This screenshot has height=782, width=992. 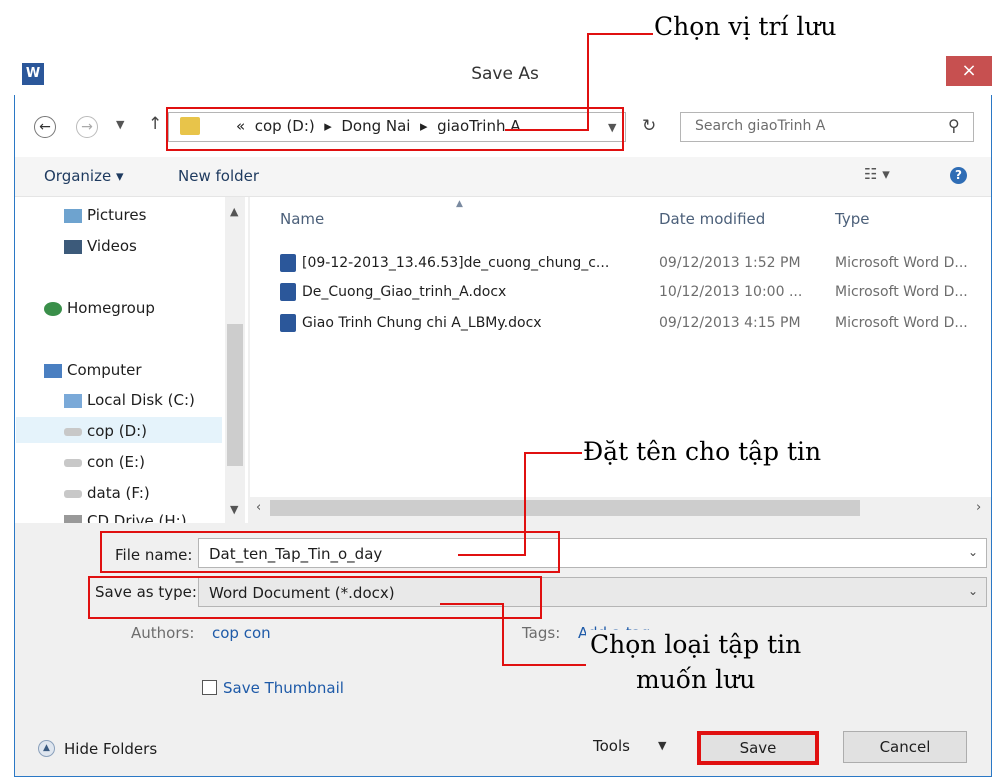 What do you see at coordinates (120, 124) in the screenshot?
I see `recent-locations-chevron-icon: ▼` at bounding box center [120, 124].